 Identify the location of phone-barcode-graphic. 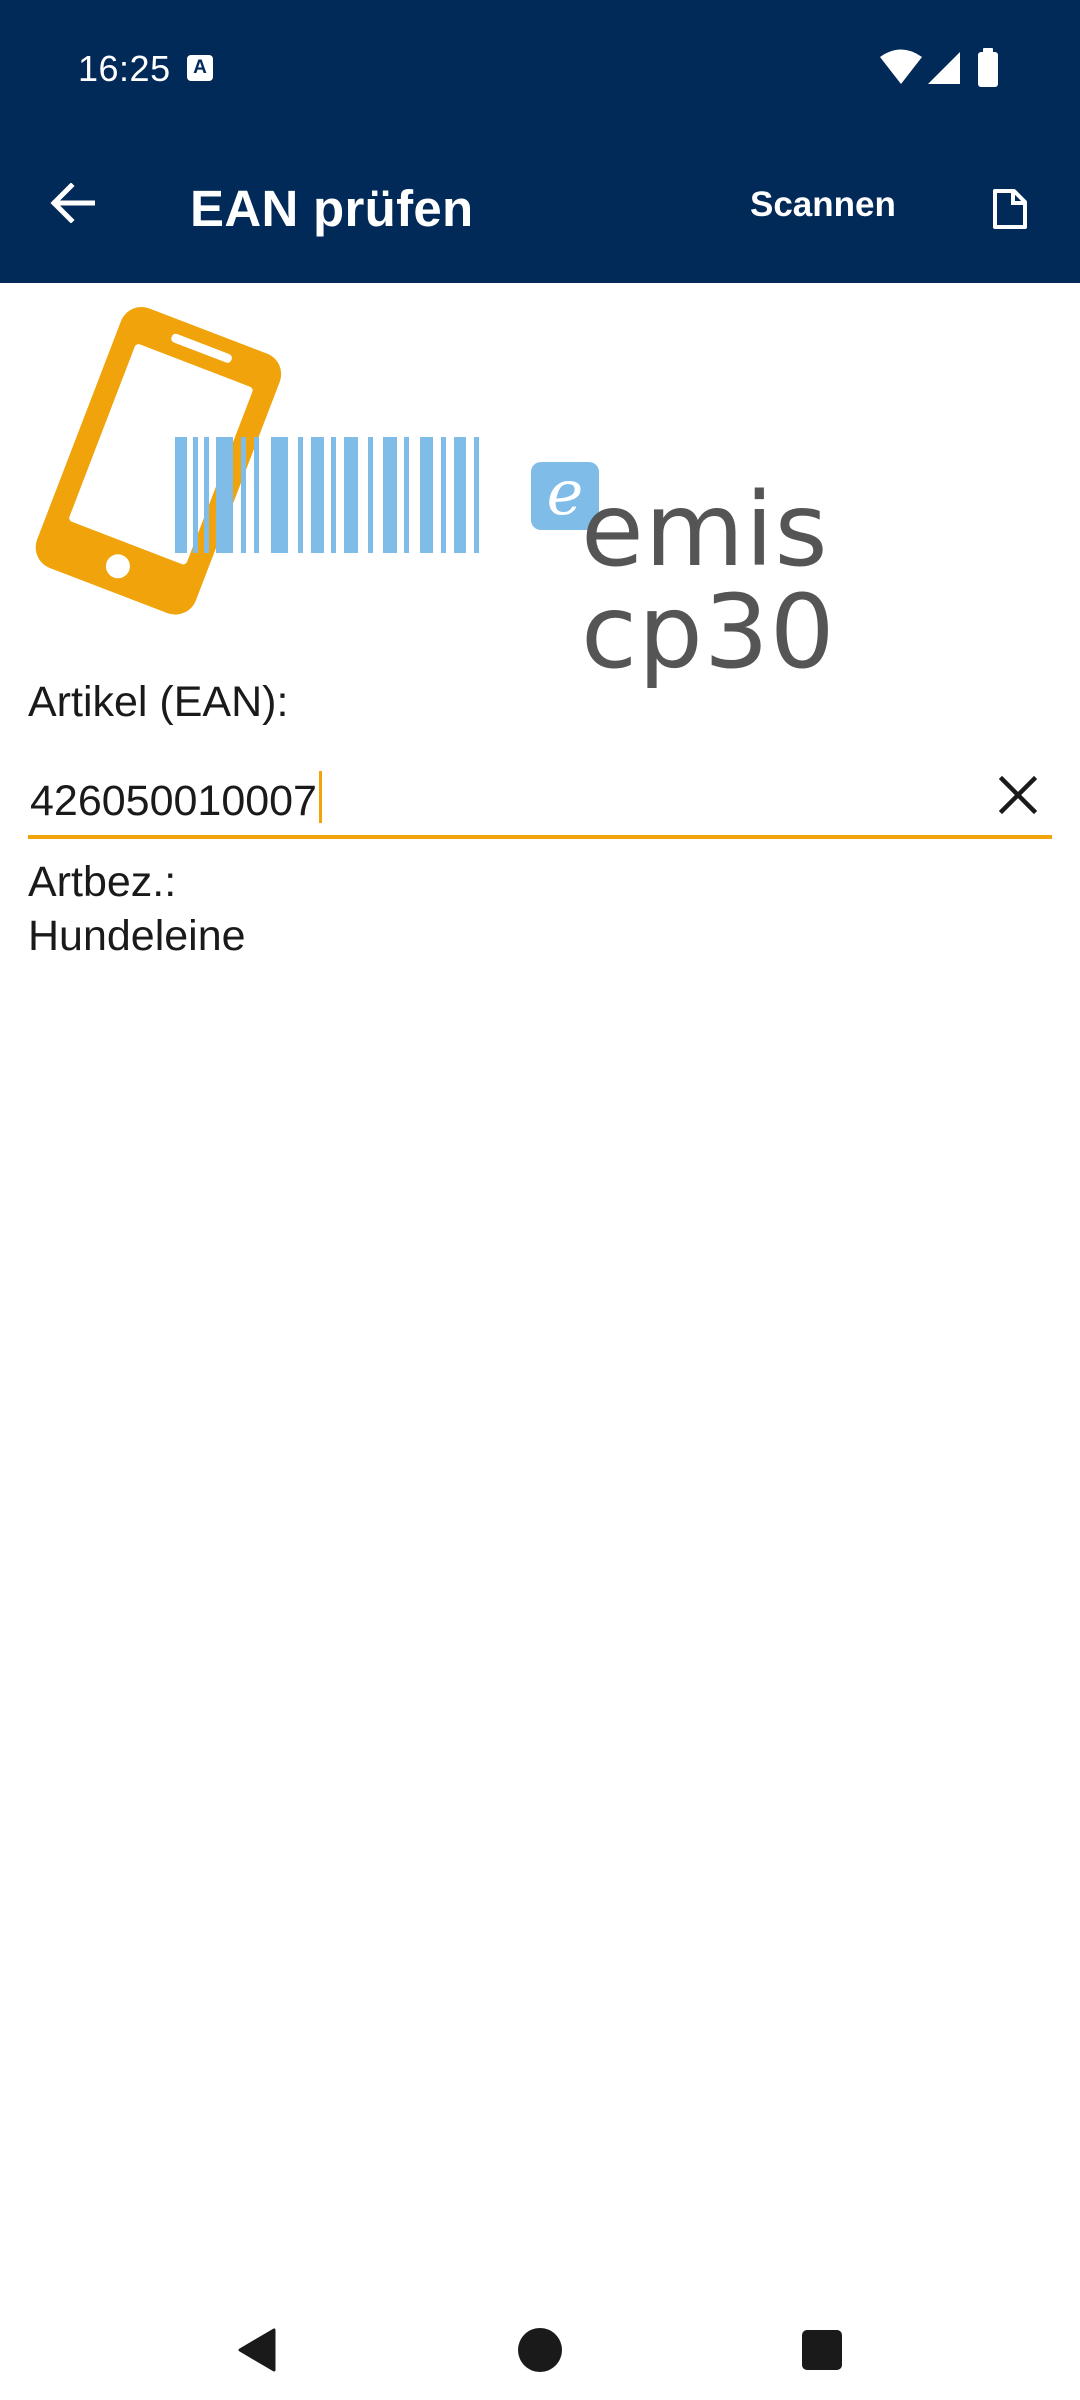
(257, 460).